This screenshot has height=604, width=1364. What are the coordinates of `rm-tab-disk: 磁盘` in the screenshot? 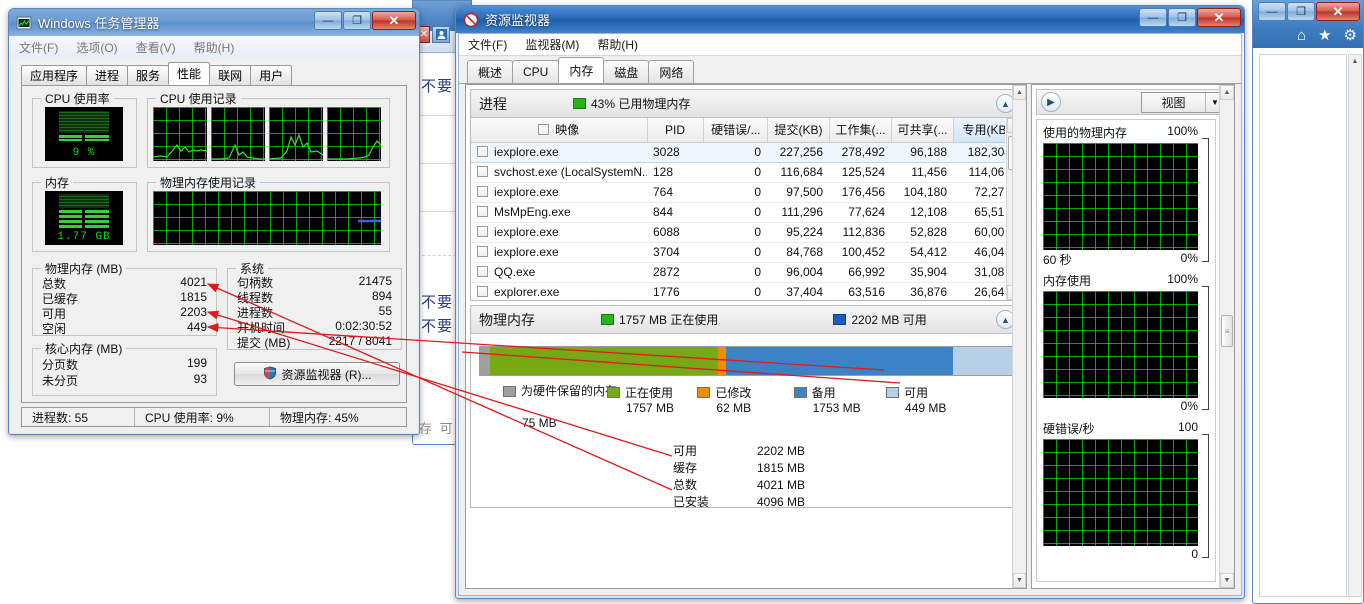 It's located at (626, 71).